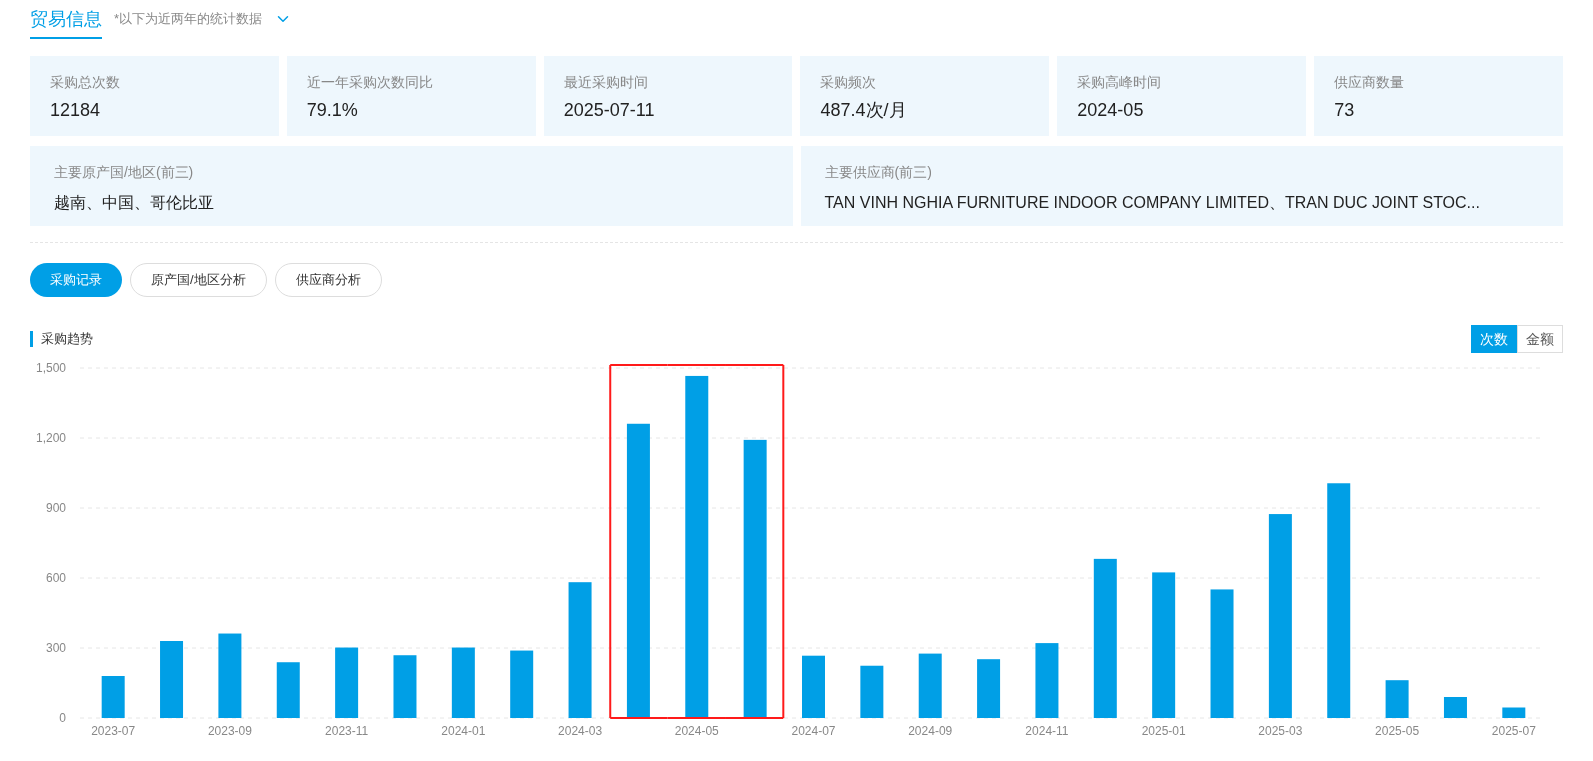 This screenshot has height=761, width=1593. What do you see at coordinates (1047, 731) in the screenshot?
I see `x-tick-label: 2024-11` at bounding box center [1047, 731].